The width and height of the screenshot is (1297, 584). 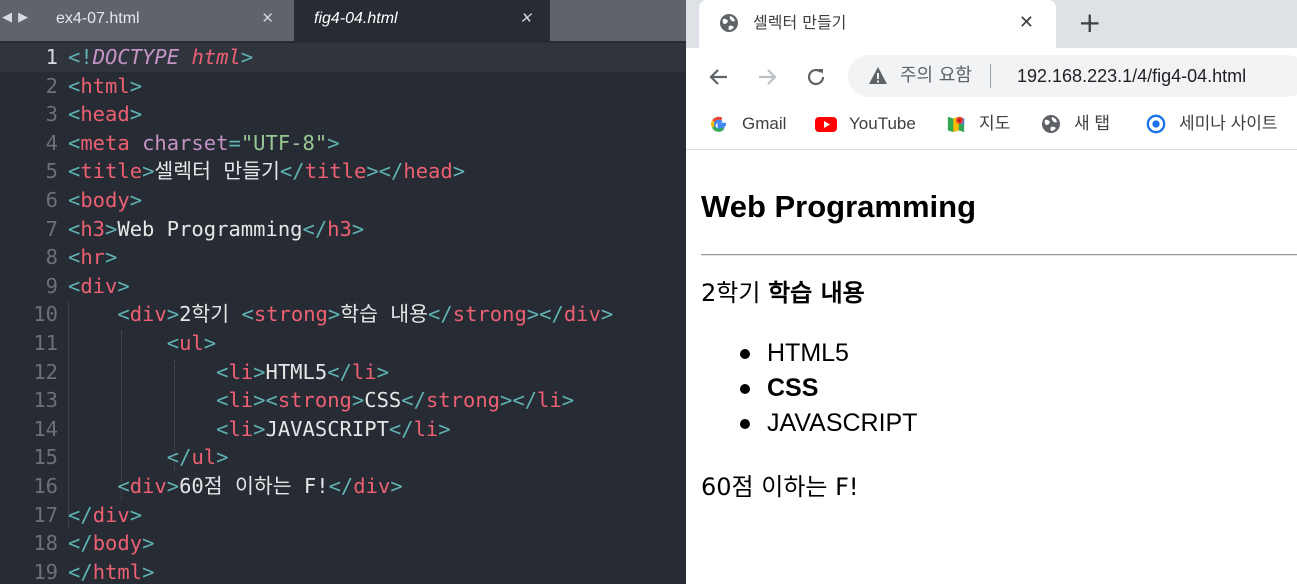 What do you see at coordinates (343, 200) in the screenshot?
I see `code-line: 6 <body>` at bounding box center [343, 200].